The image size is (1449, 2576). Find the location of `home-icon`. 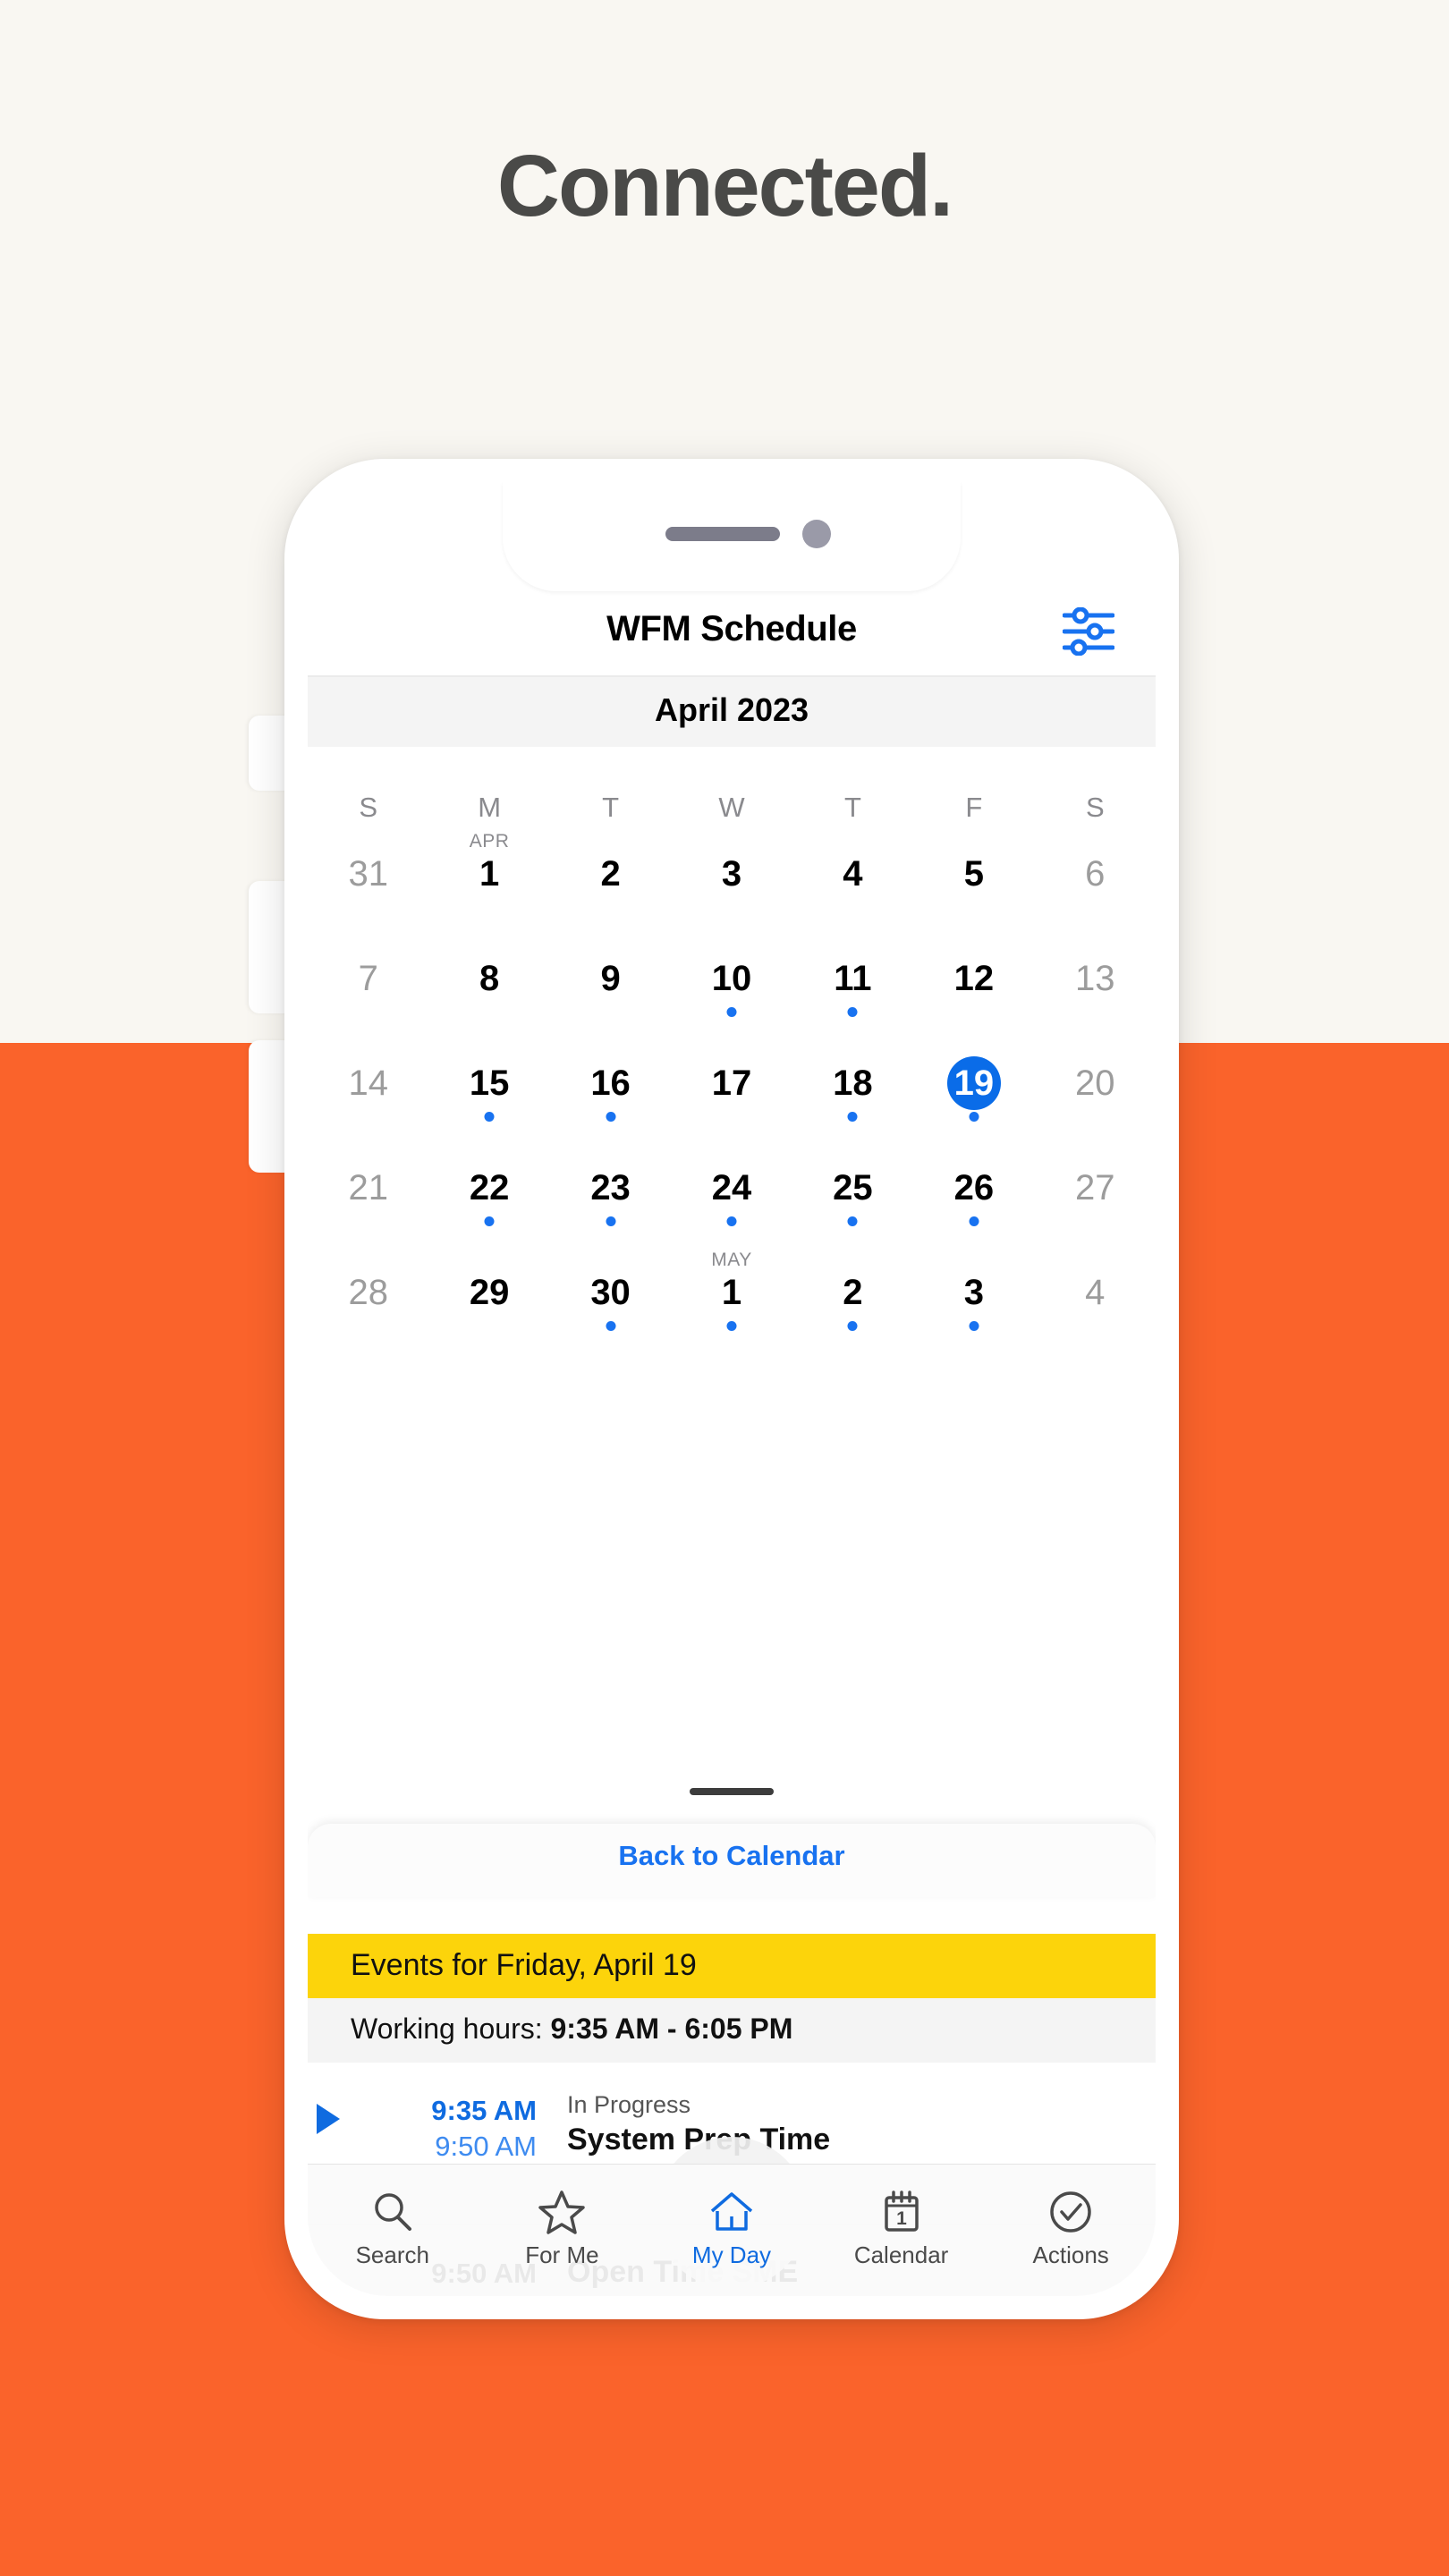

home-icon is located at coordinates (732, 2212).